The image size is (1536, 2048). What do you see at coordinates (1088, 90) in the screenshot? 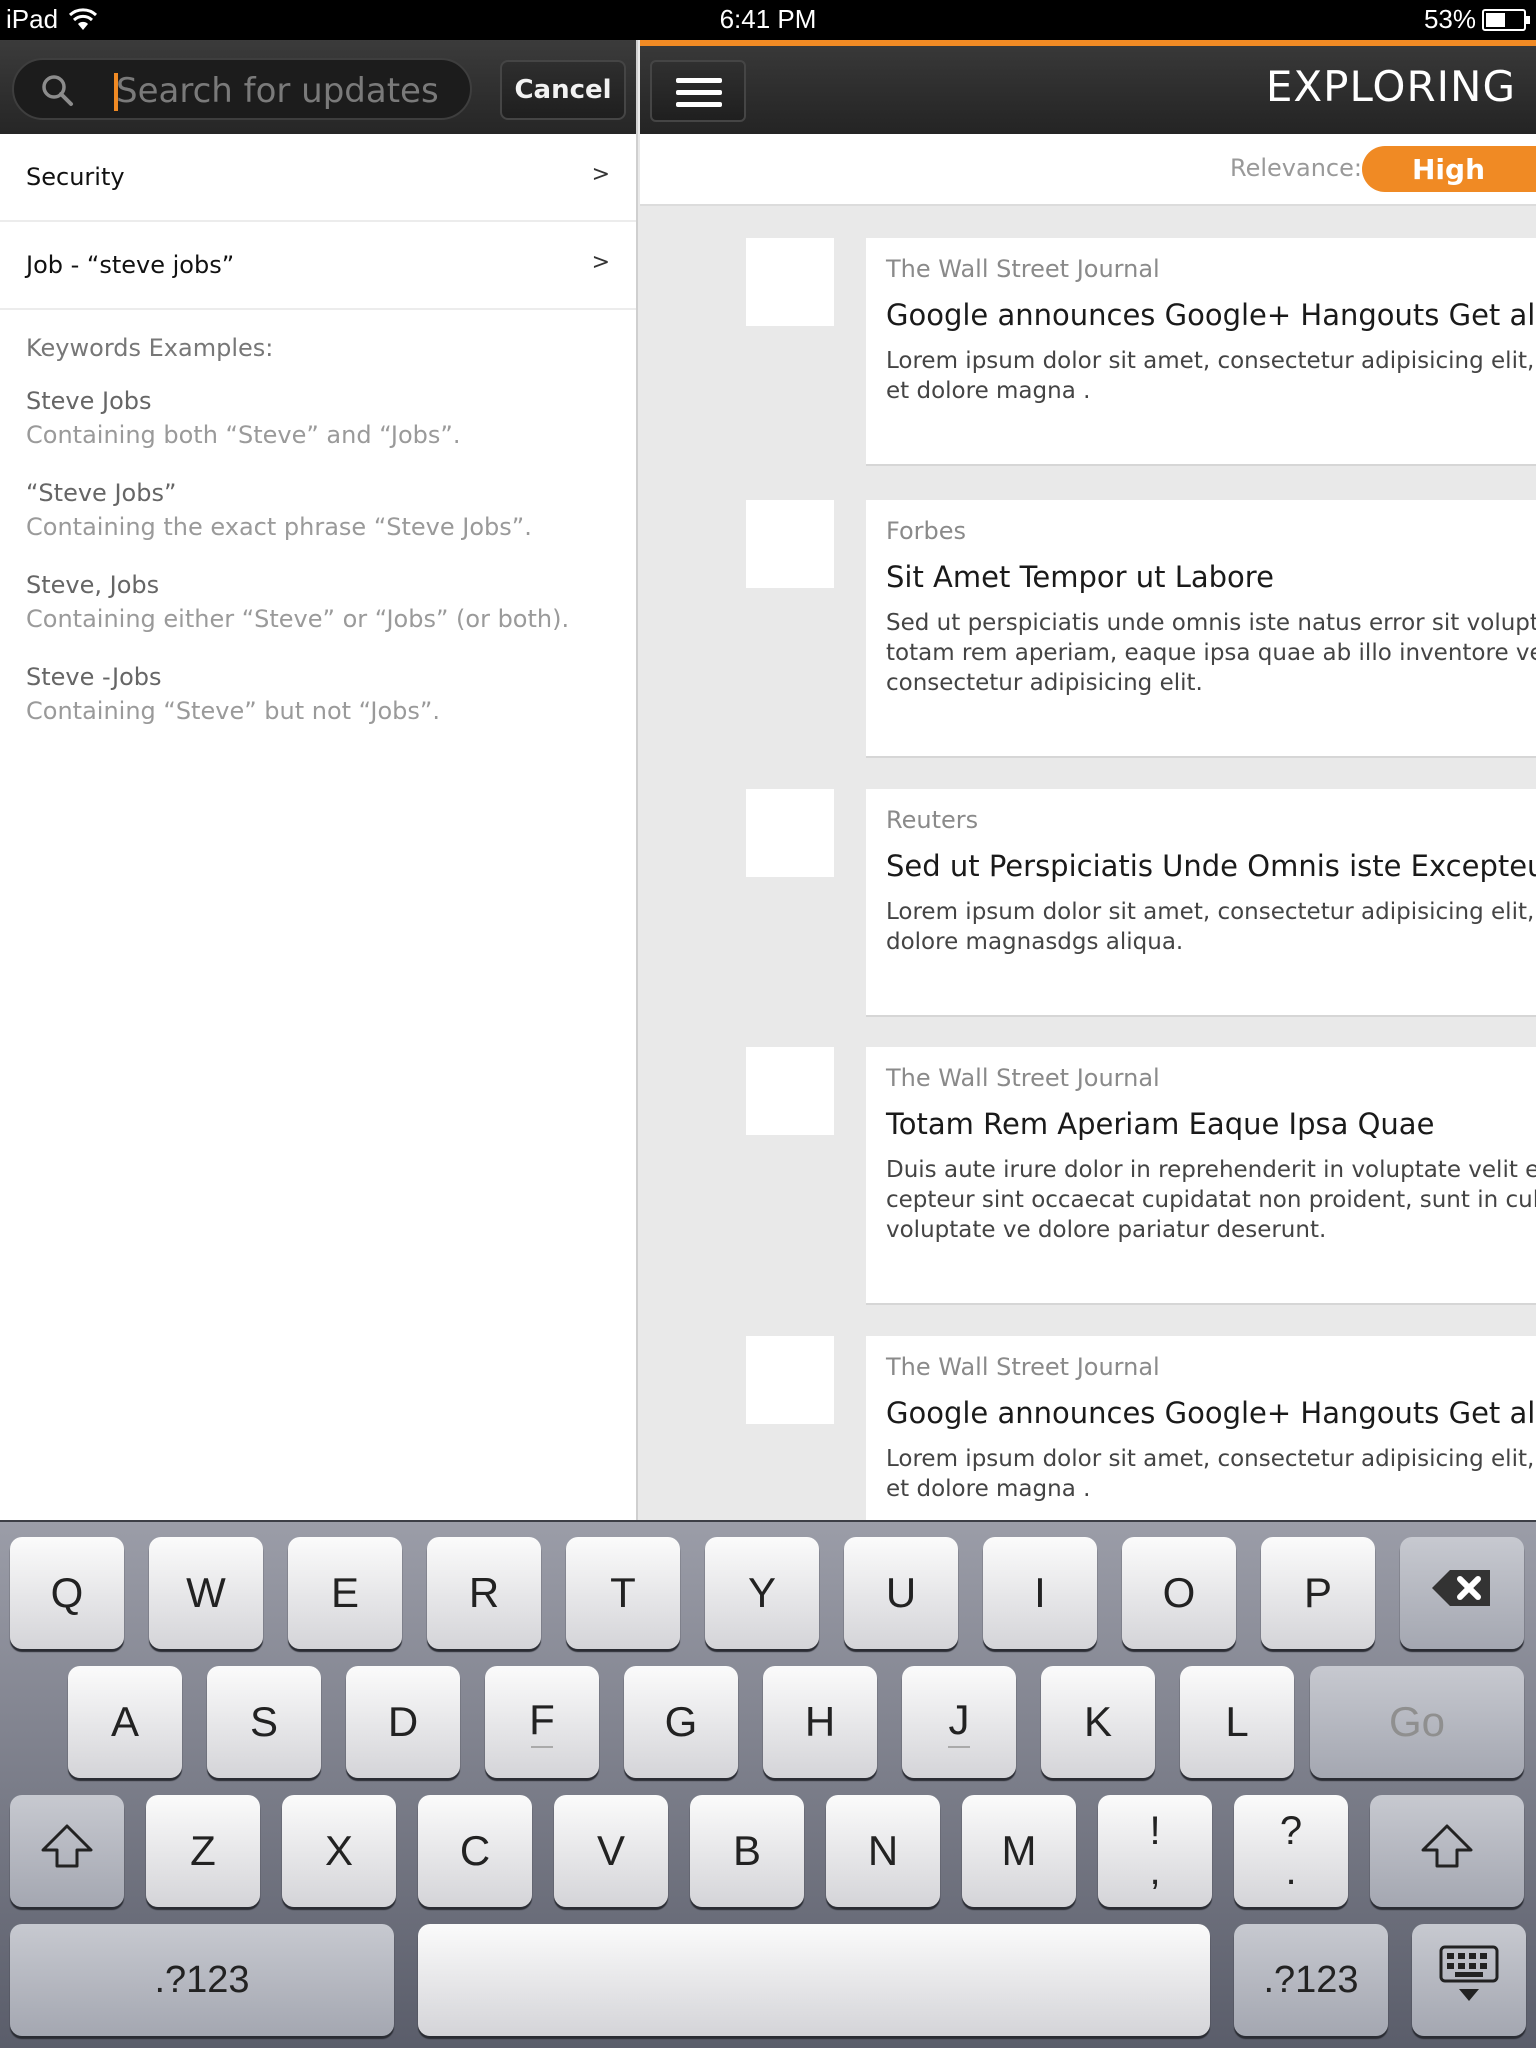
I see `feed-header: EXPLORING` at bounding box center [1088, 90].